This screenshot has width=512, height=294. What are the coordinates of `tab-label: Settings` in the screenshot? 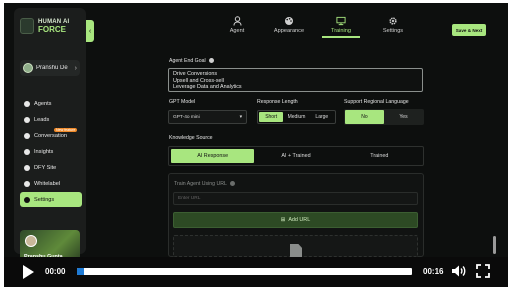 It's located at (393, 31).